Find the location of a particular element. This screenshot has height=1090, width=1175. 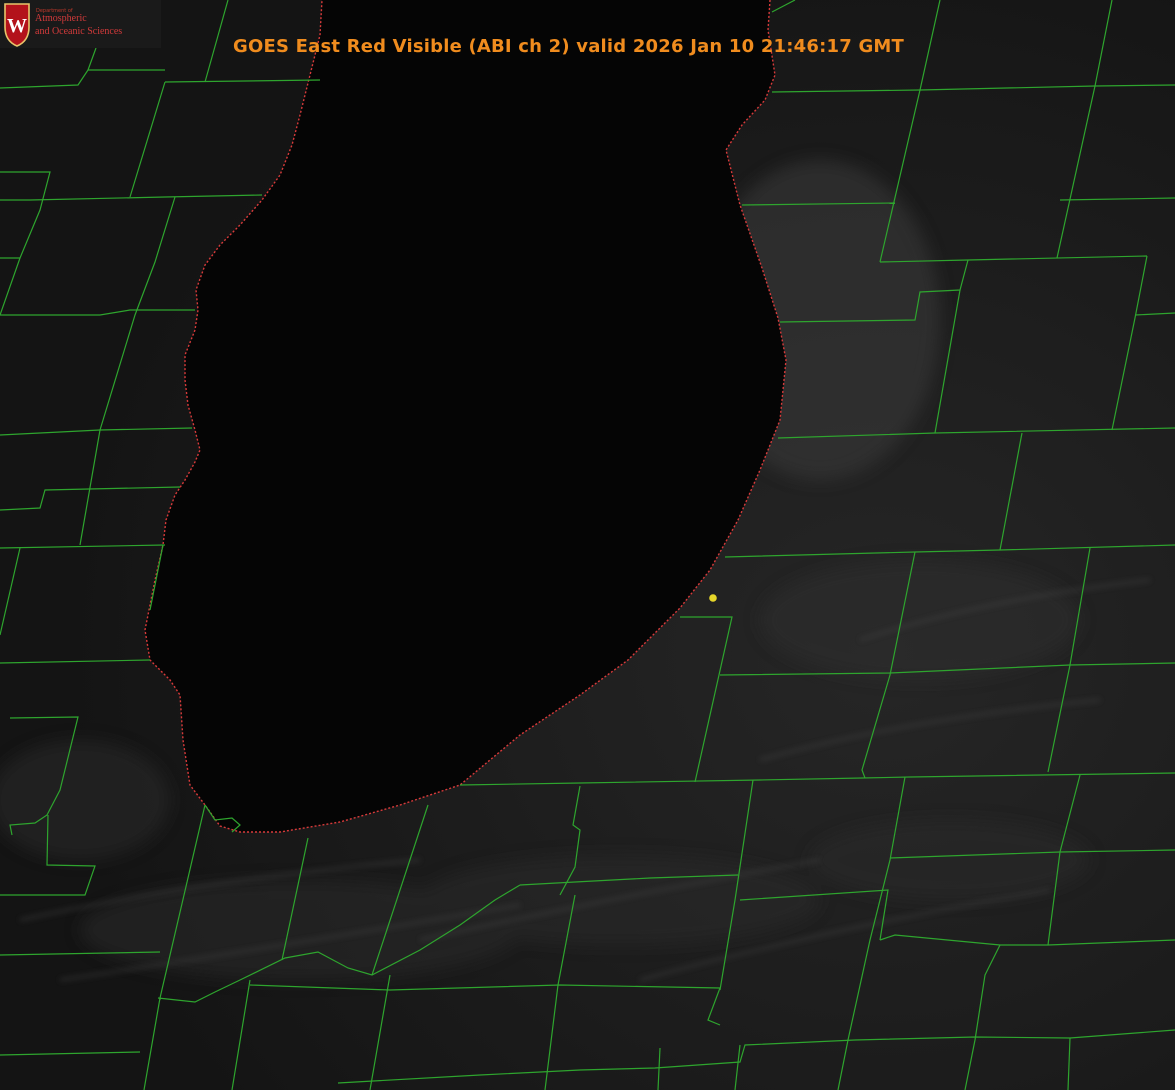

uw-crest-icon: W is located at coordinates (17, 25).